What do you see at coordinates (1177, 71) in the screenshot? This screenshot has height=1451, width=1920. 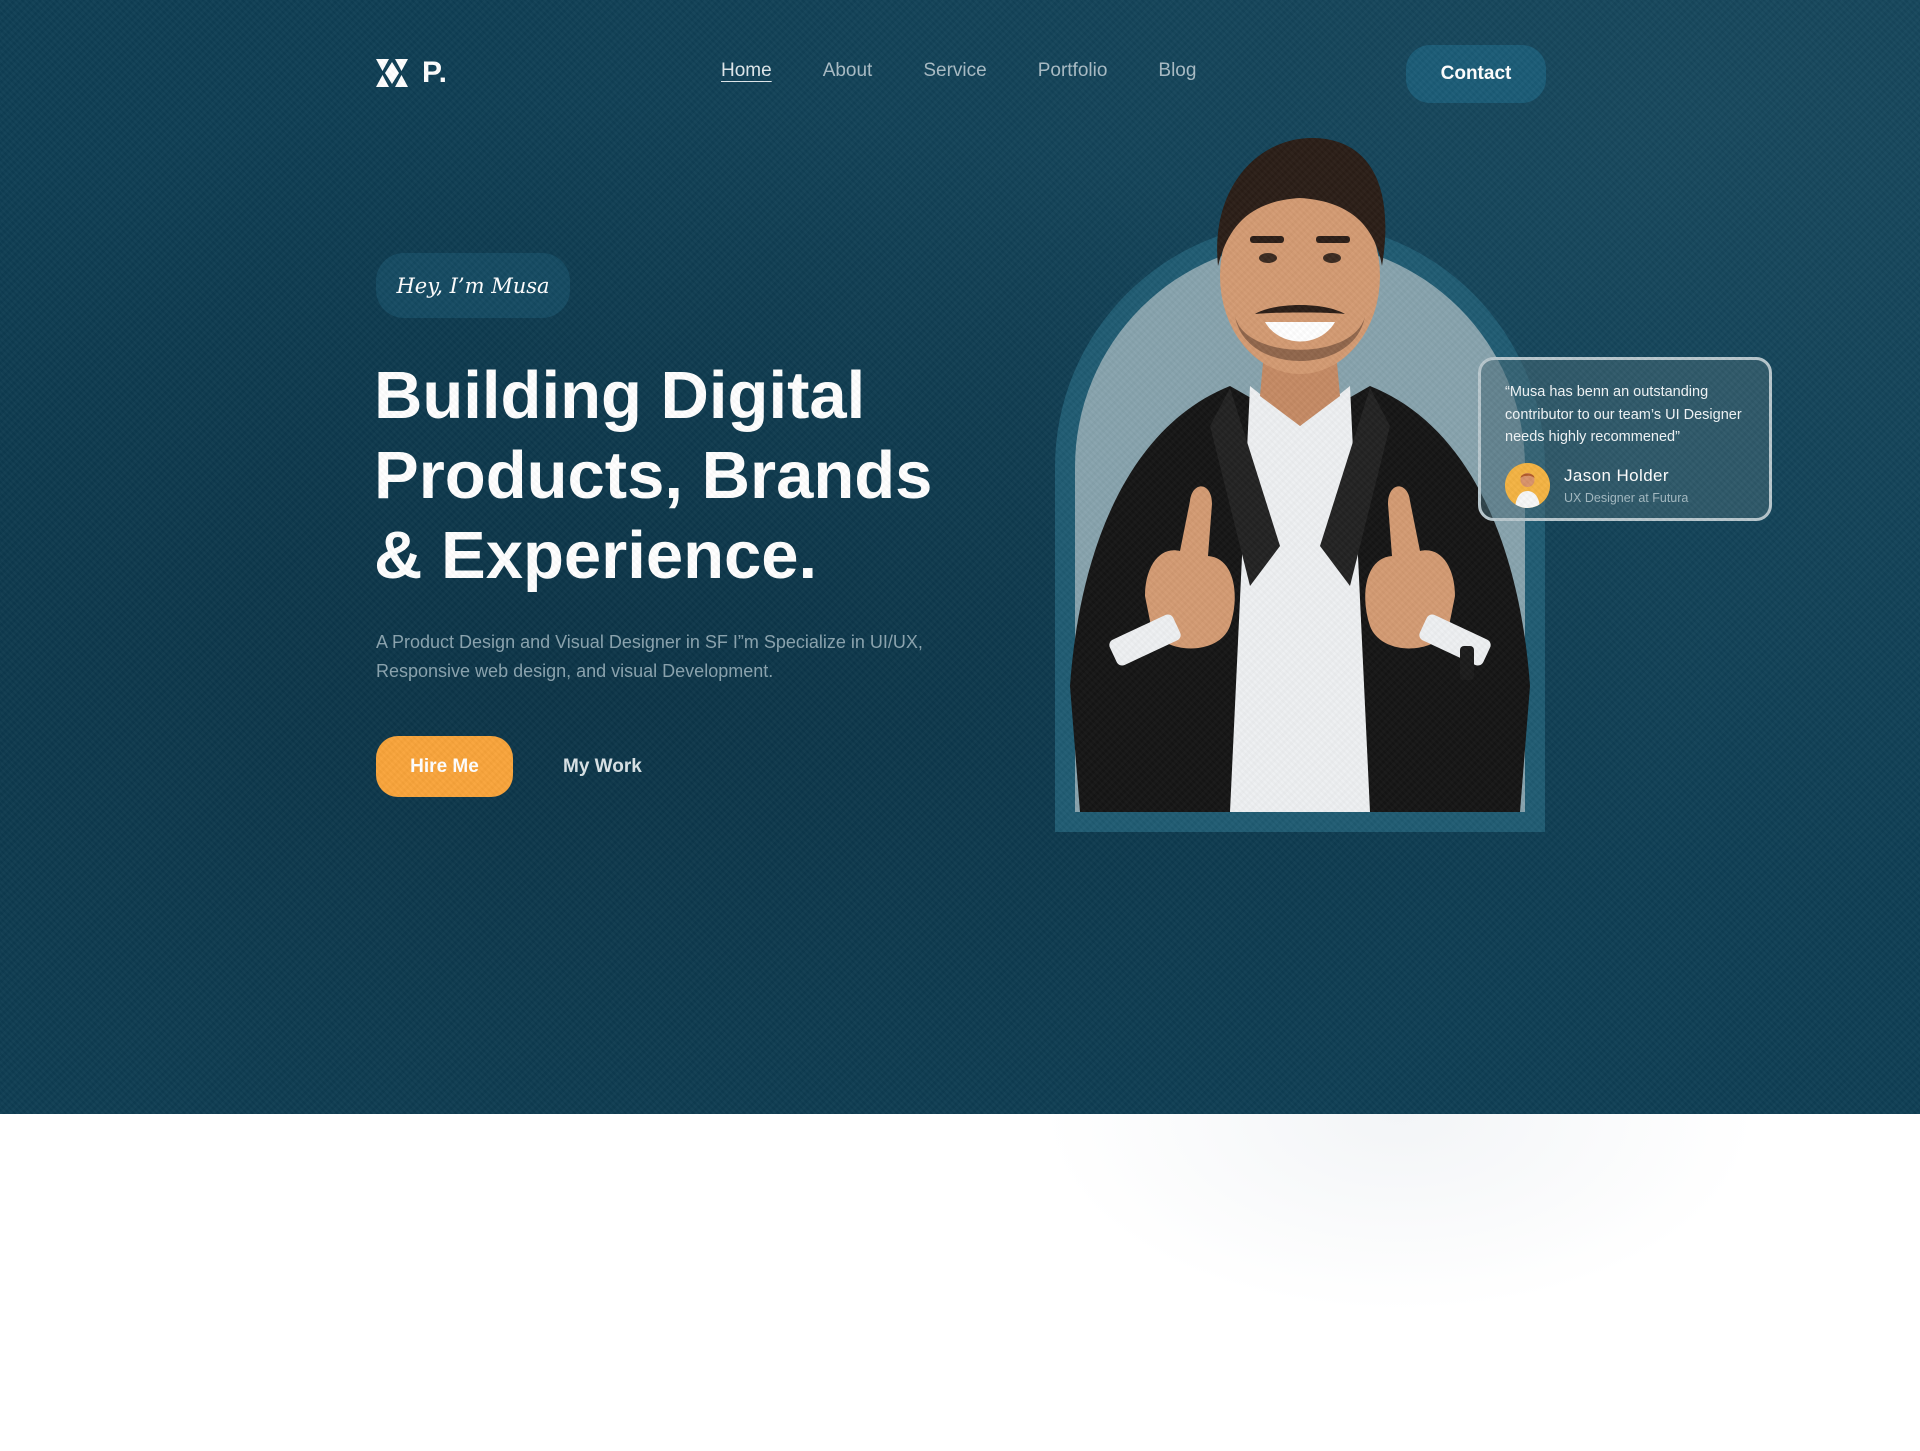 I see `nav-item-blog: Blog` at bounding box center [1177, 71].